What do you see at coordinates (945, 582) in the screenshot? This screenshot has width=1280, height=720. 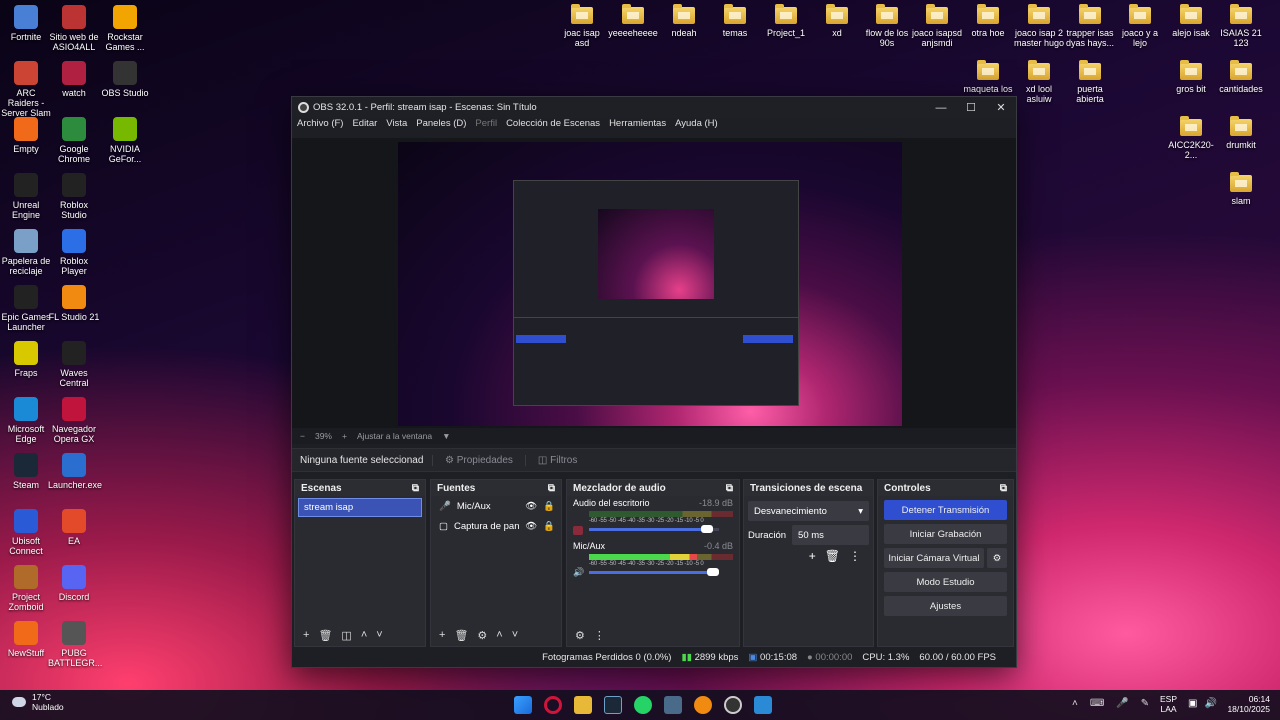 I see `studio-mode-button: Modo Estudio` at bounding box center [945, 582].